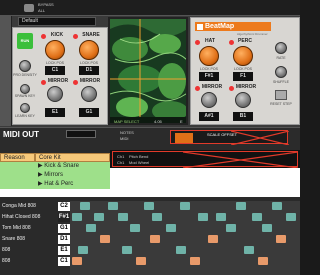  What do you see at coordinates (139, 156) in the screenshot?
I see `pitchbend-label: Pitch Bend` at bounding box center [139, 156].